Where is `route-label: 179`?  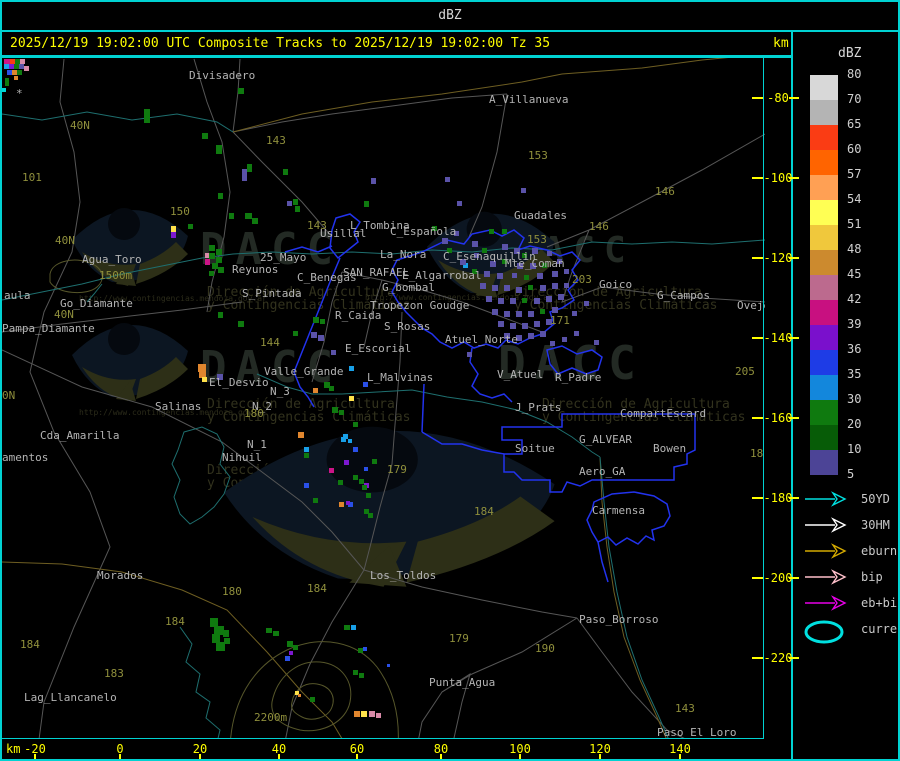 route-label: 179 is located at coordinates (459, 638).